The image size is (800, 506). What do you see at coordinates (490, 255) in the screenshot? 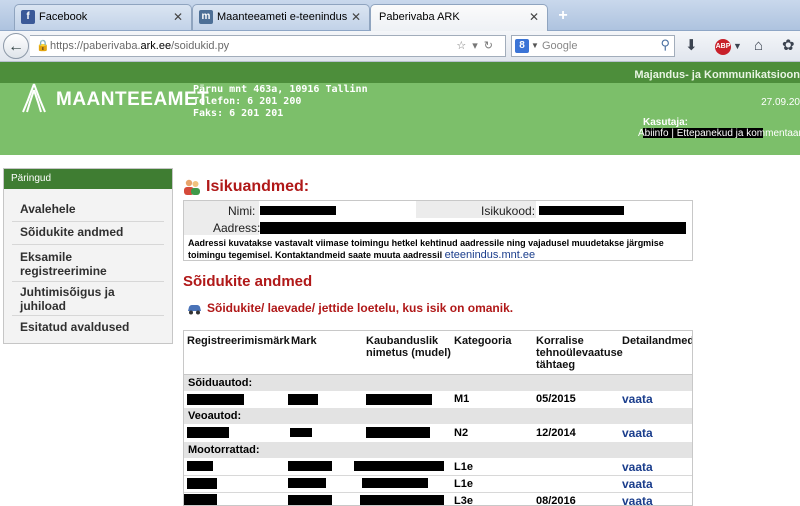
I see `eteenindus-link: eteenindus.mnt.ee` at bounding box center [490, 255].